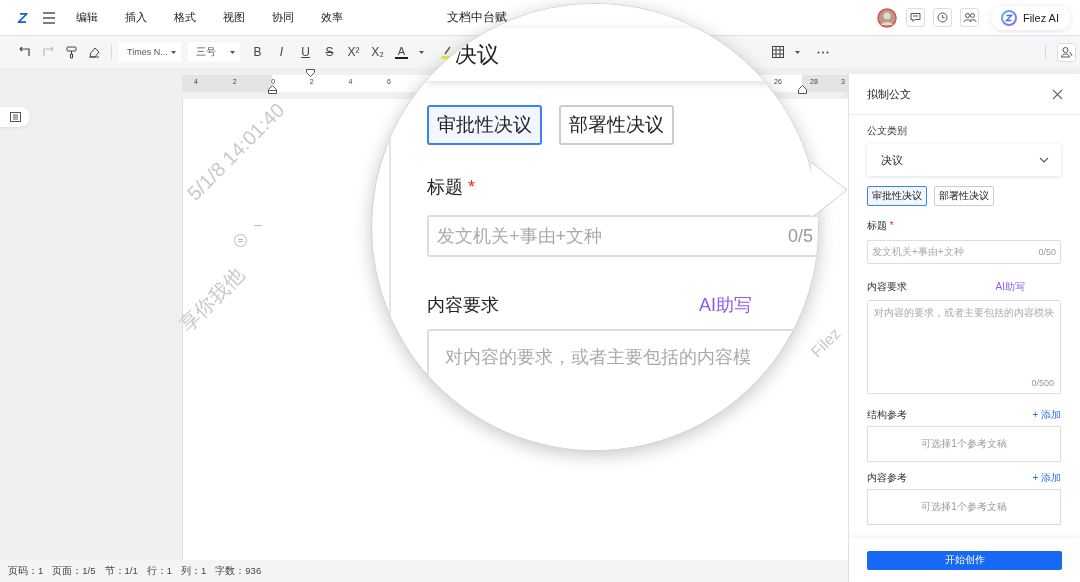 The height and width of the screenshot is (582, 1080). What do you see at coordinates (887, 478) in the screenshot?
I see `field-label: 内容参考` at bounding box center [887, 478].